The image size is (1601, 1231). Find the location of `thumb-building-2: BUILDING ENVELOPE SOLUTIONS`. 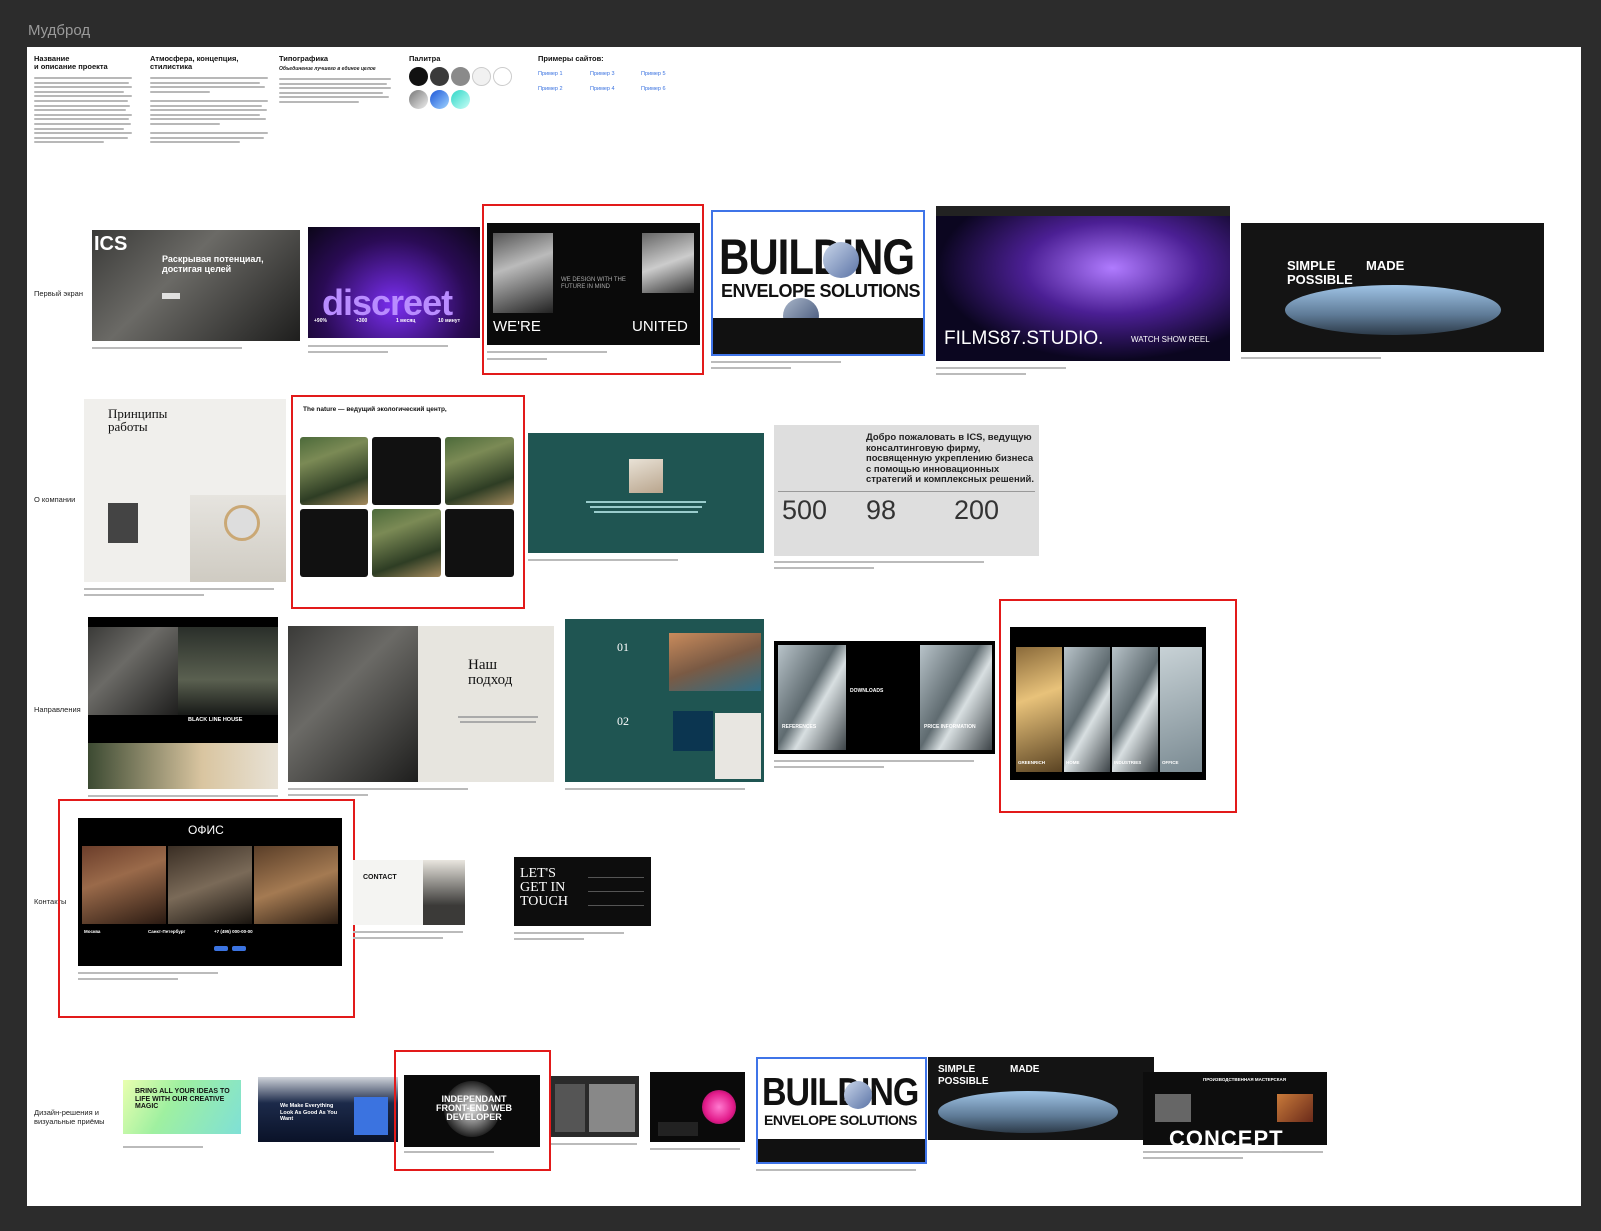

thumb-building-2: BUILDING ENVELOPE SOLUTIONS is located at coordinates (841, 1110).